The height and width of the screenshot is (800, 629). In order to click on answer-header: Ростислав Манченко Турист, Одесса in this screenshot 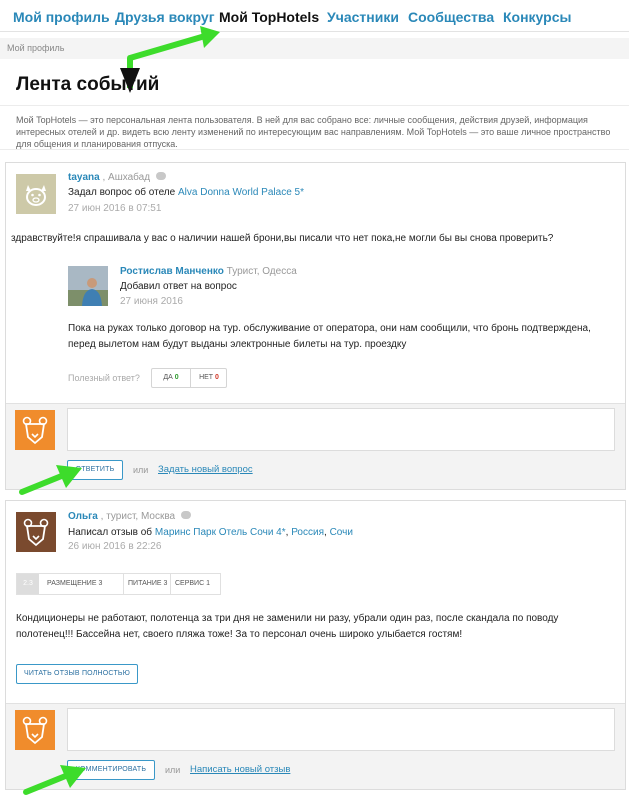, I will do `click(208, 271)`.